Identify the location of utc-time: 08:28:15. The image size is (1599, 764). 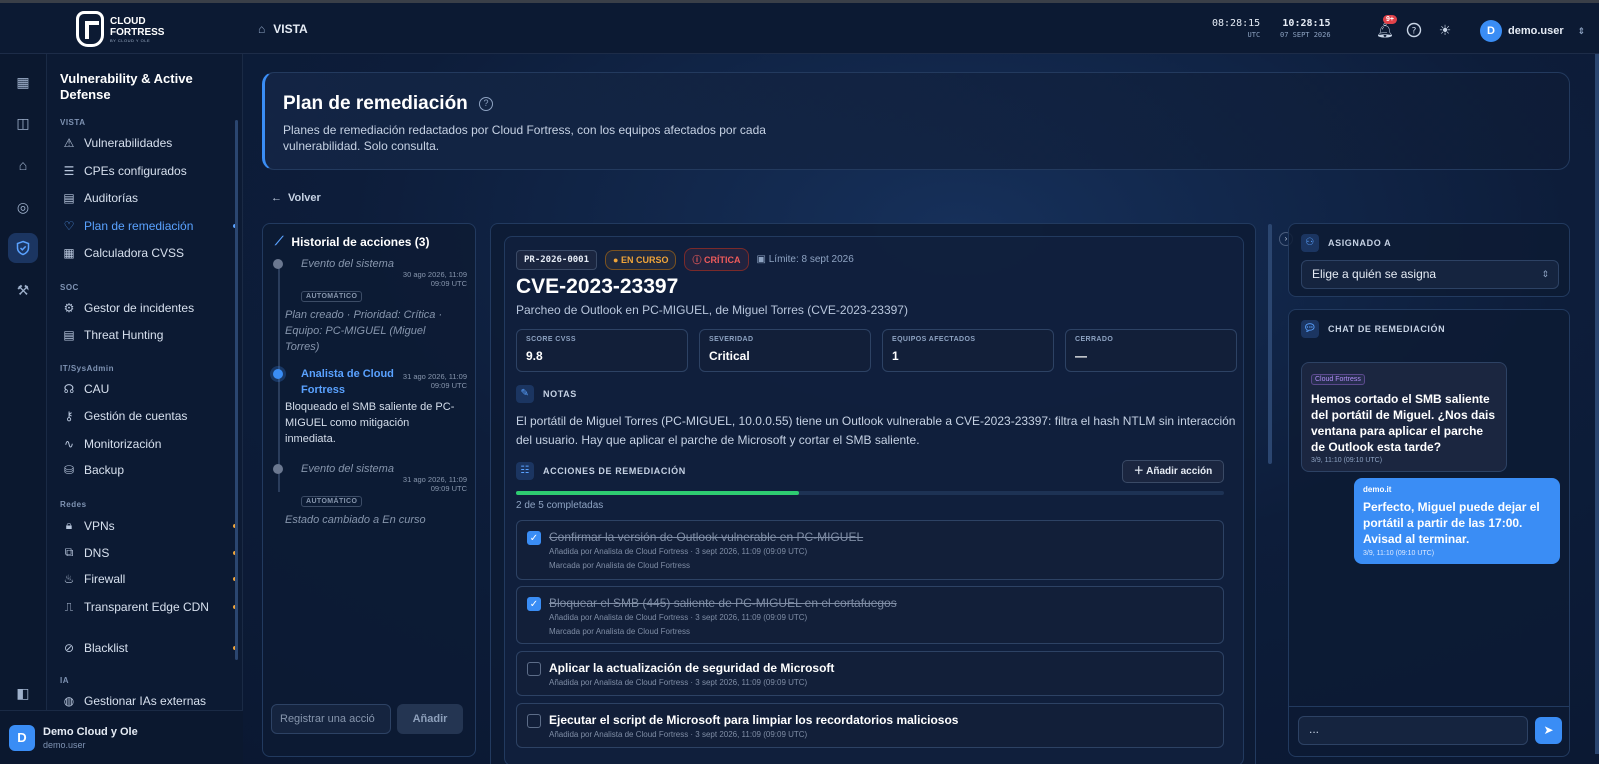
(1236, 23).